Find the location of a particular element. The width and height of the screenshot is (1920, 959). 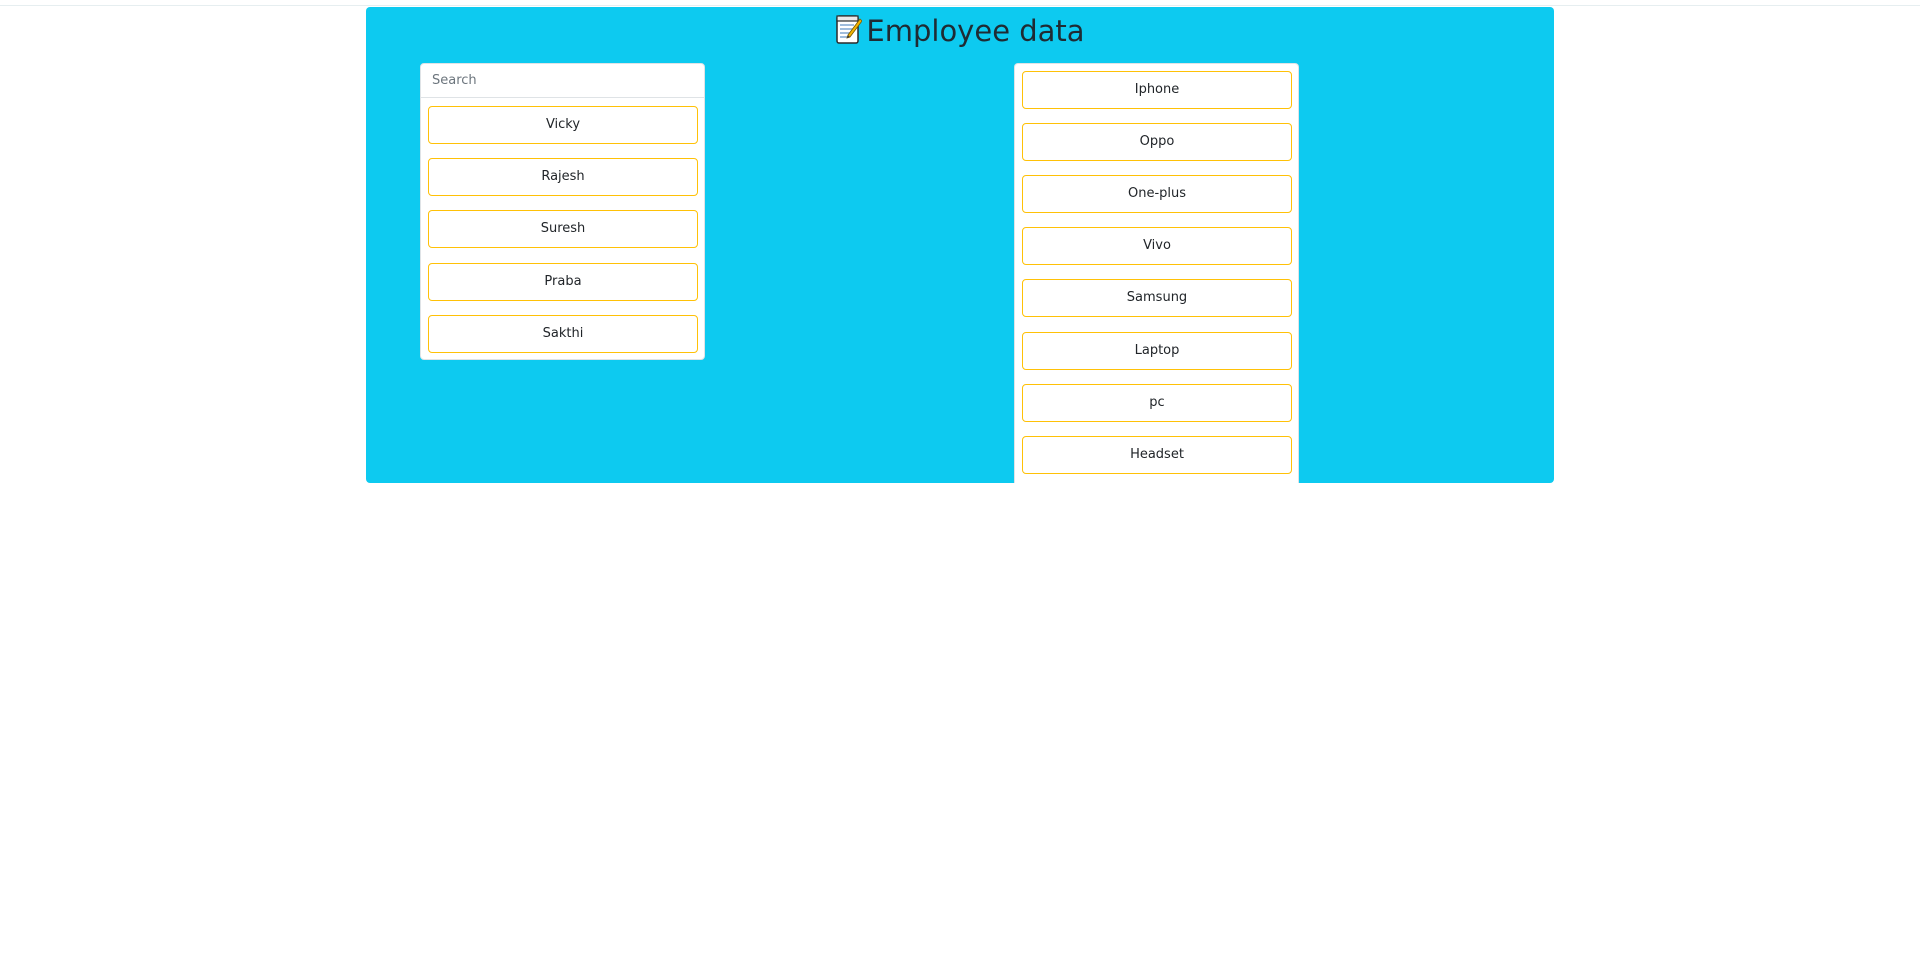

employee-item-vicky: Vicky is located at coordinates (563, 125).